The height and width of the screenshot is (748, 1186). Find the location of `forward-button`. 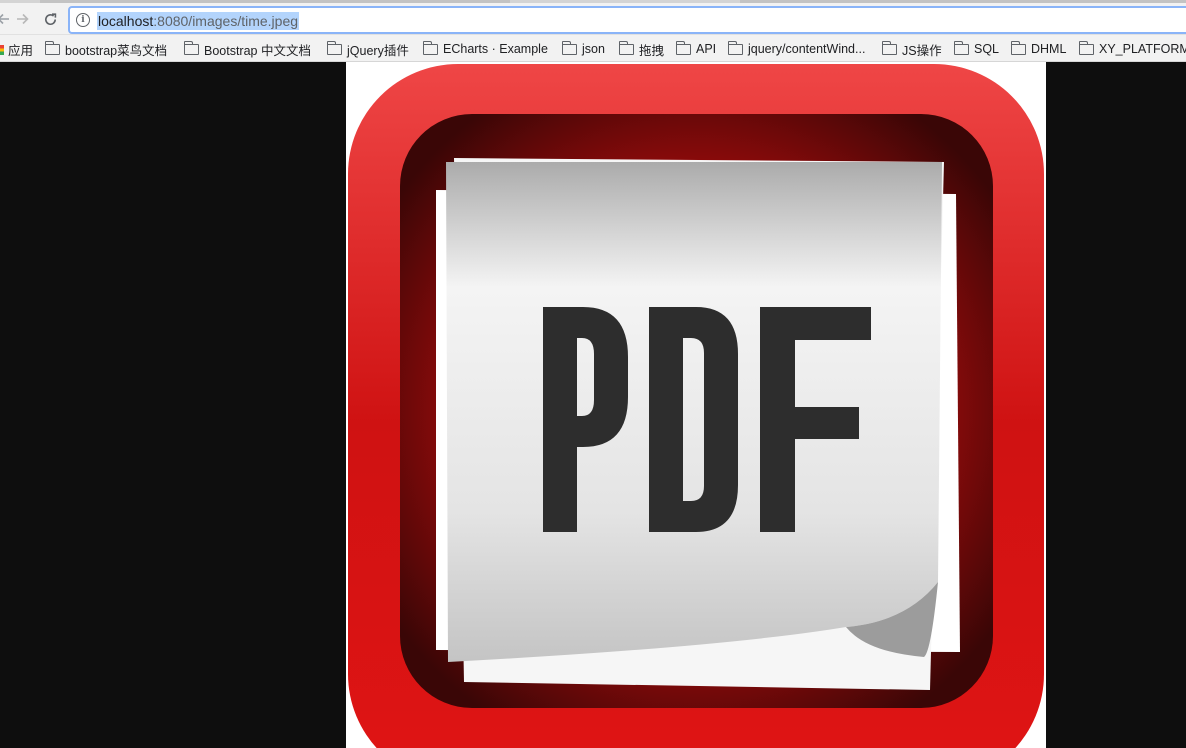

forward-button is located at coordinates (22, 19).